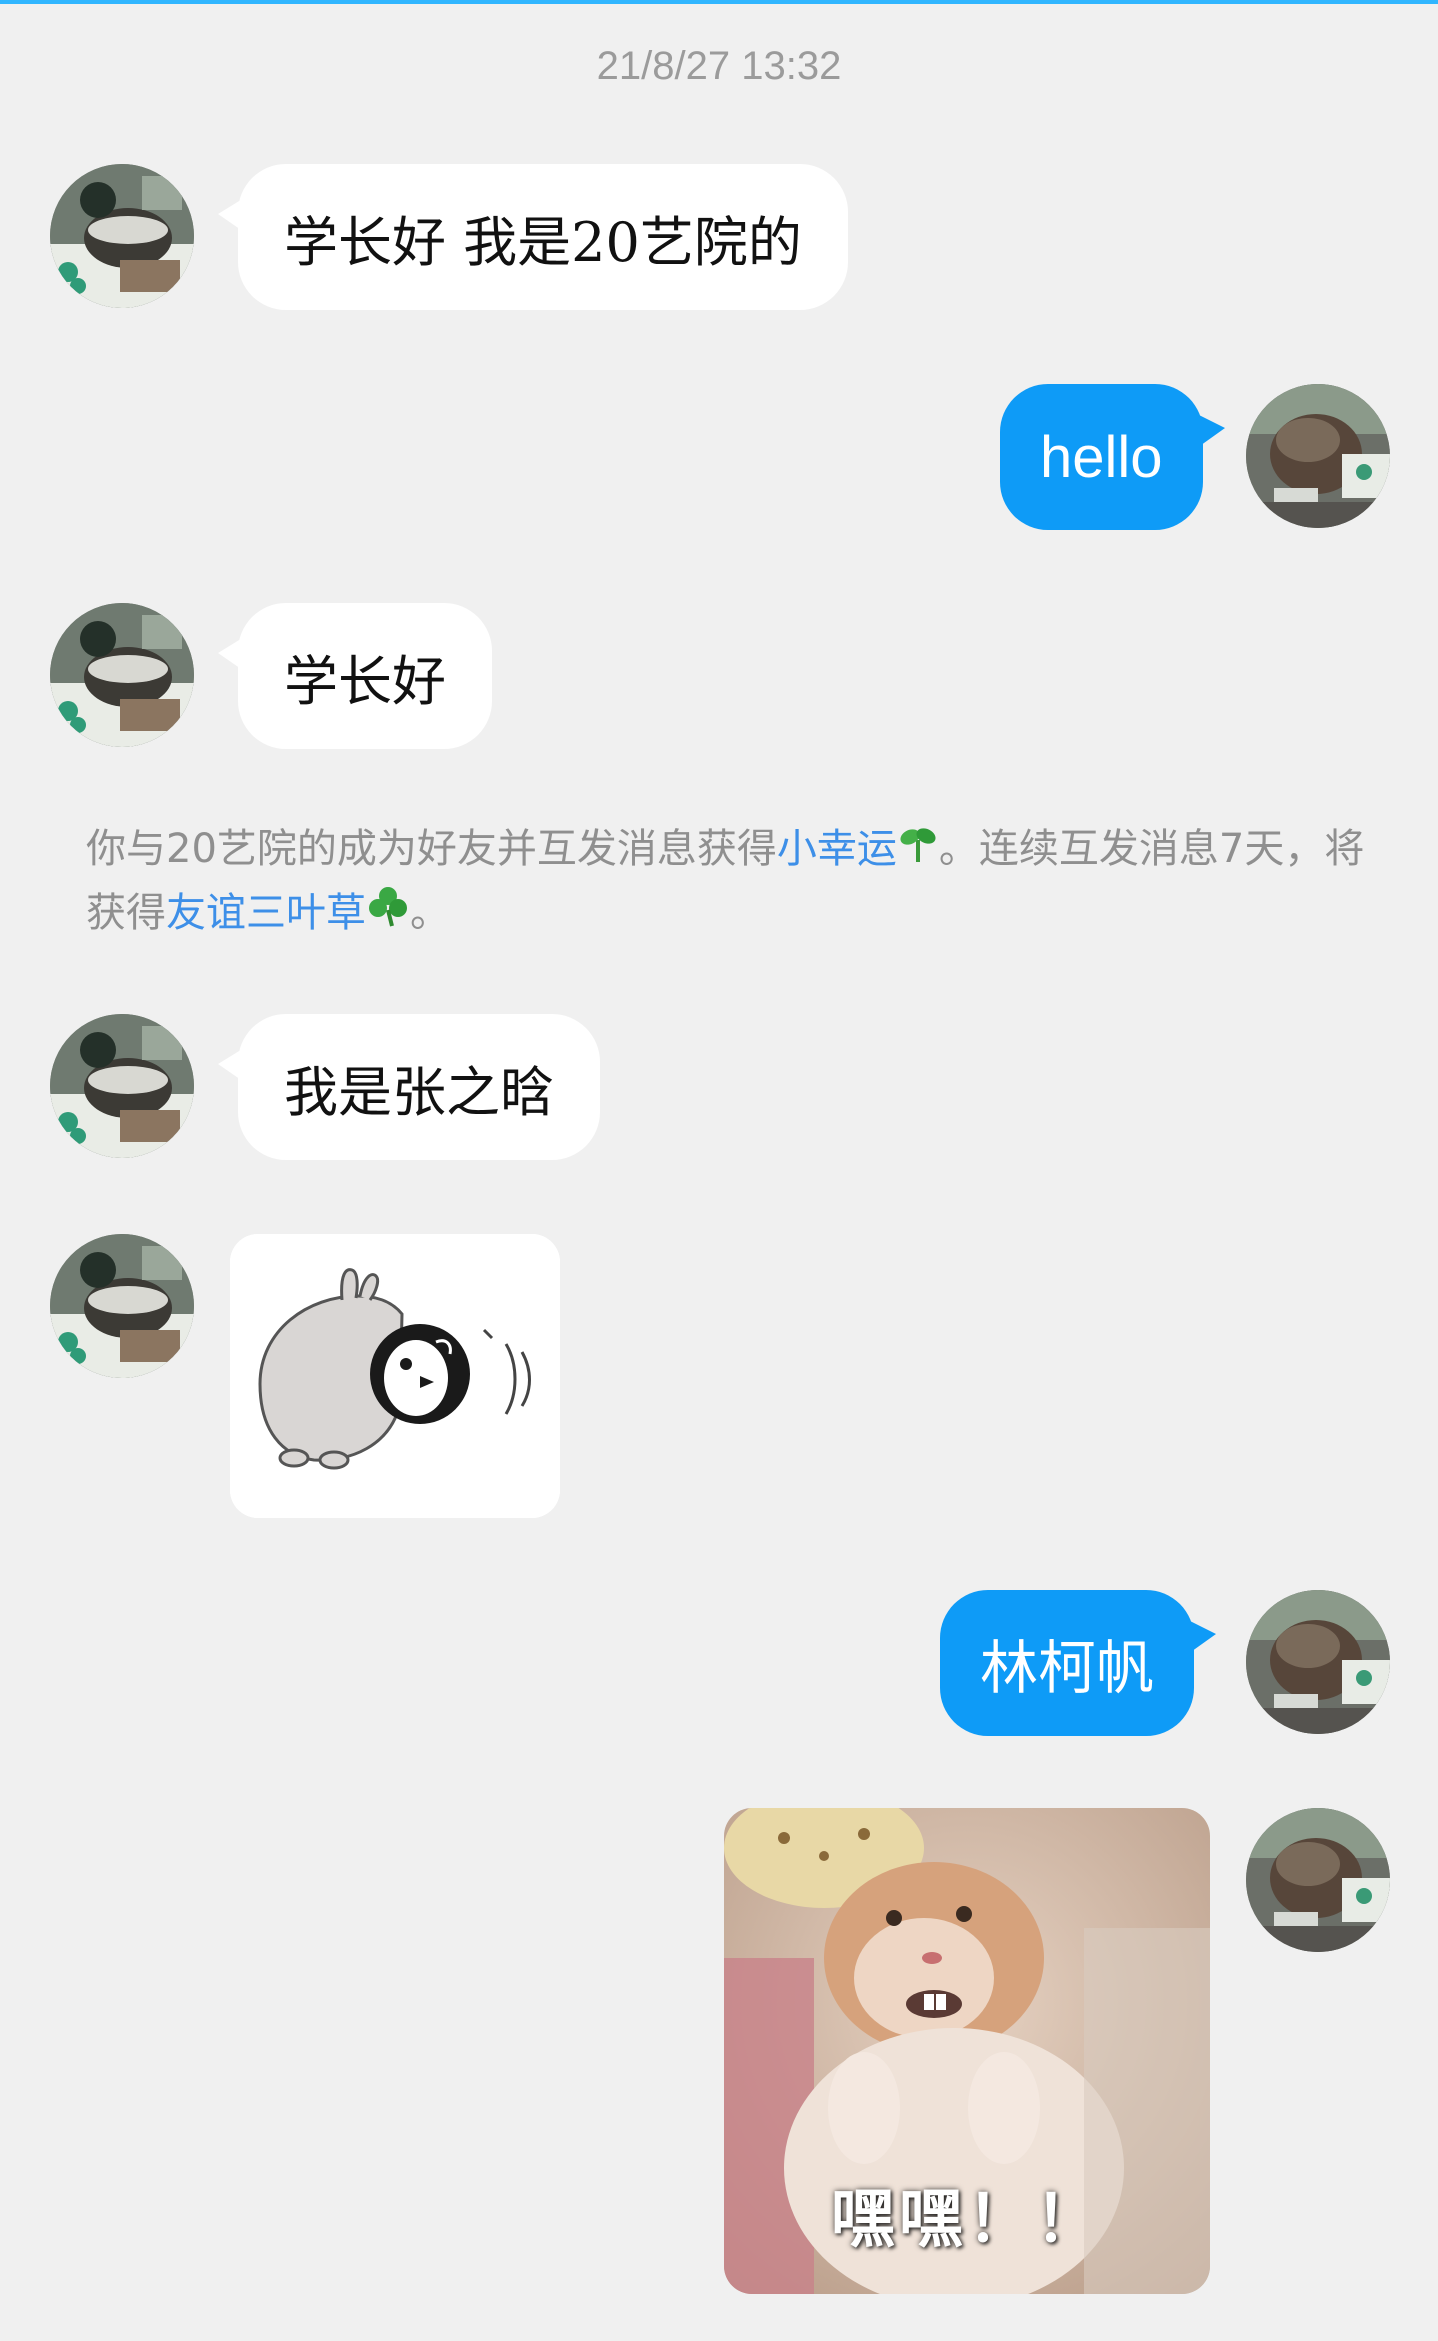  What do you see at coordinates (918, 851) in the screenshot?
I see `sprout-icon` at bounding box center [918, 851].